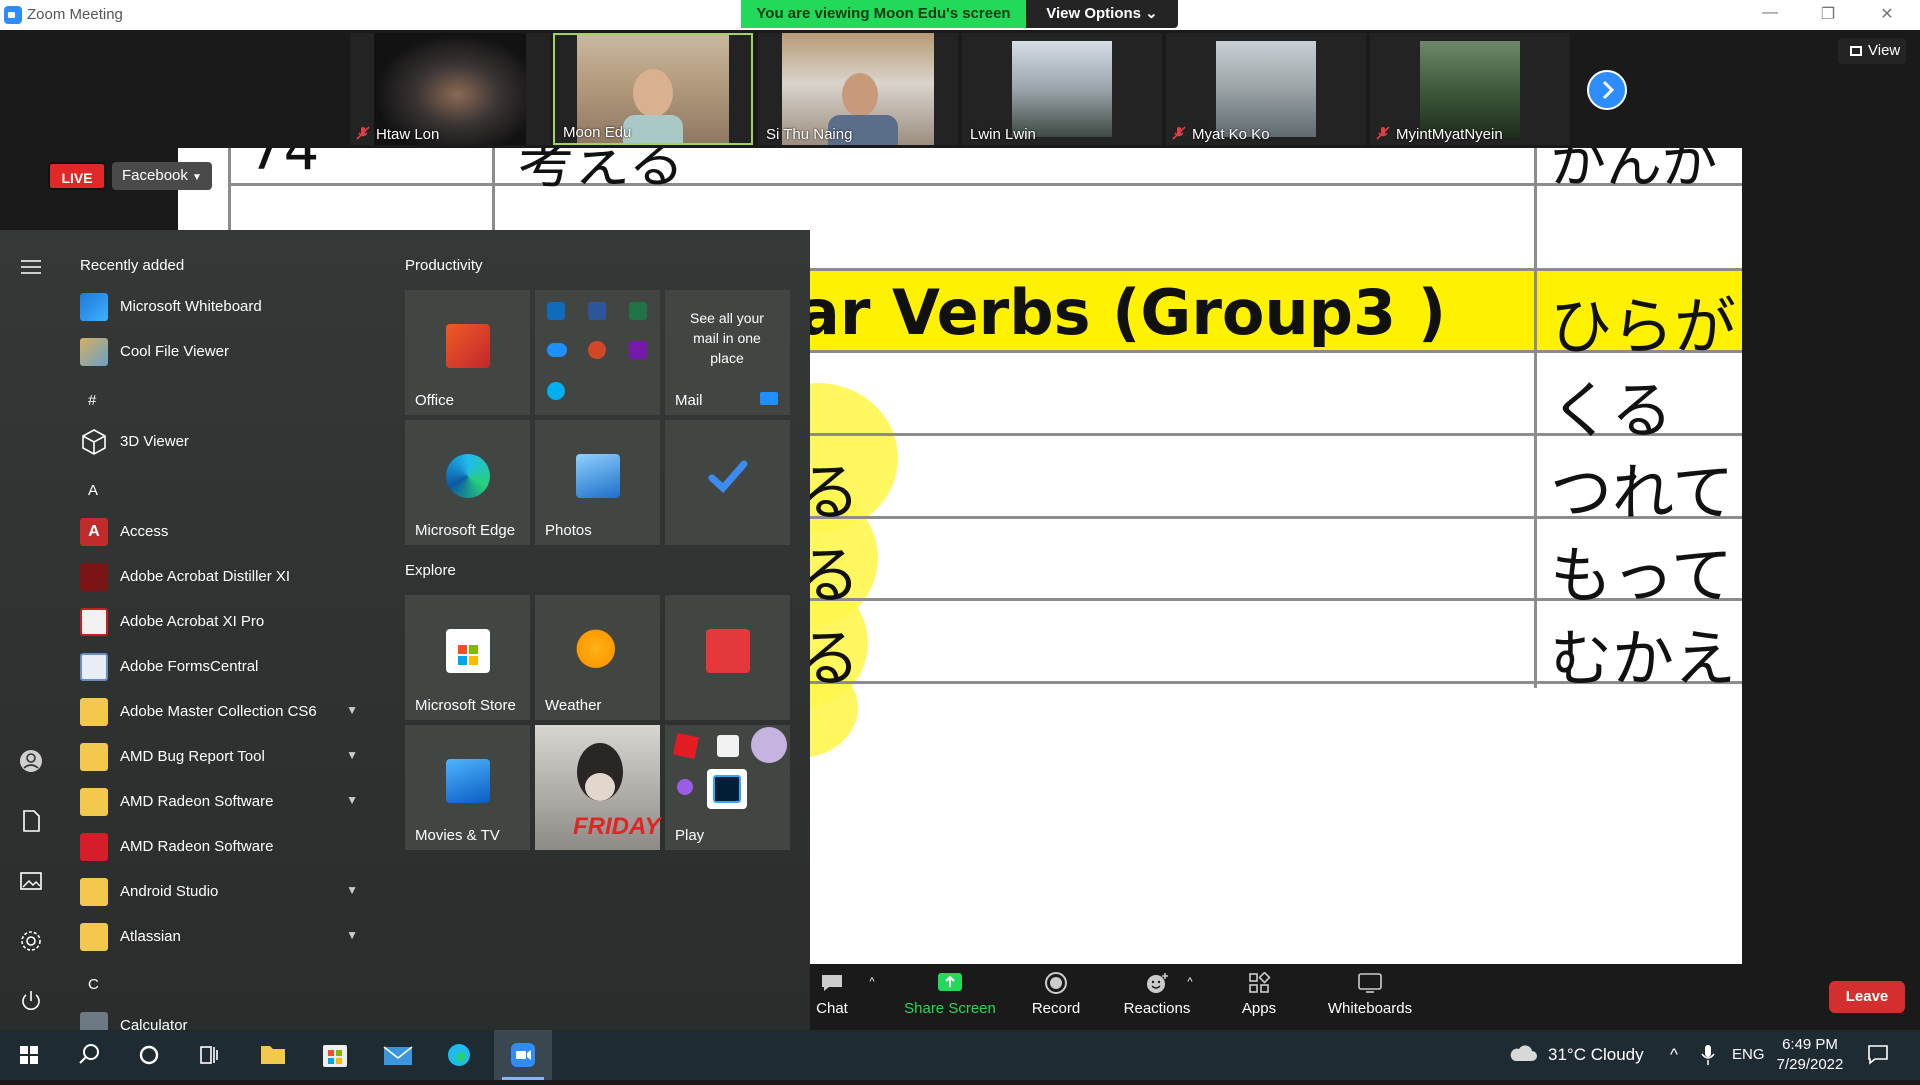 This screenshot has height=1085, width=1920. I want to click on participant-name: Lwin Lwin, so click(1003, 134).